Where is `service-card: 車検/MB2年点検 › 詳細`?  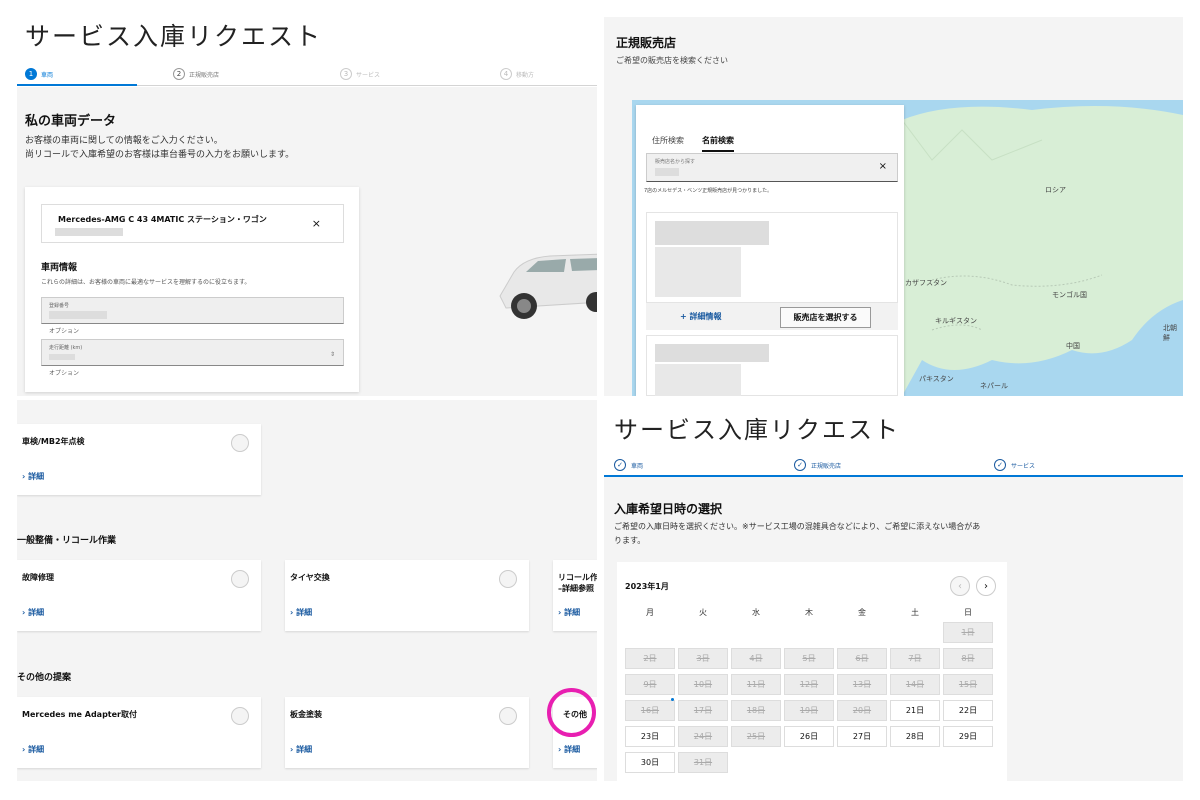
service-card: 車検/MB2年点検 › 詳細 is located at coordinates (139, 459).